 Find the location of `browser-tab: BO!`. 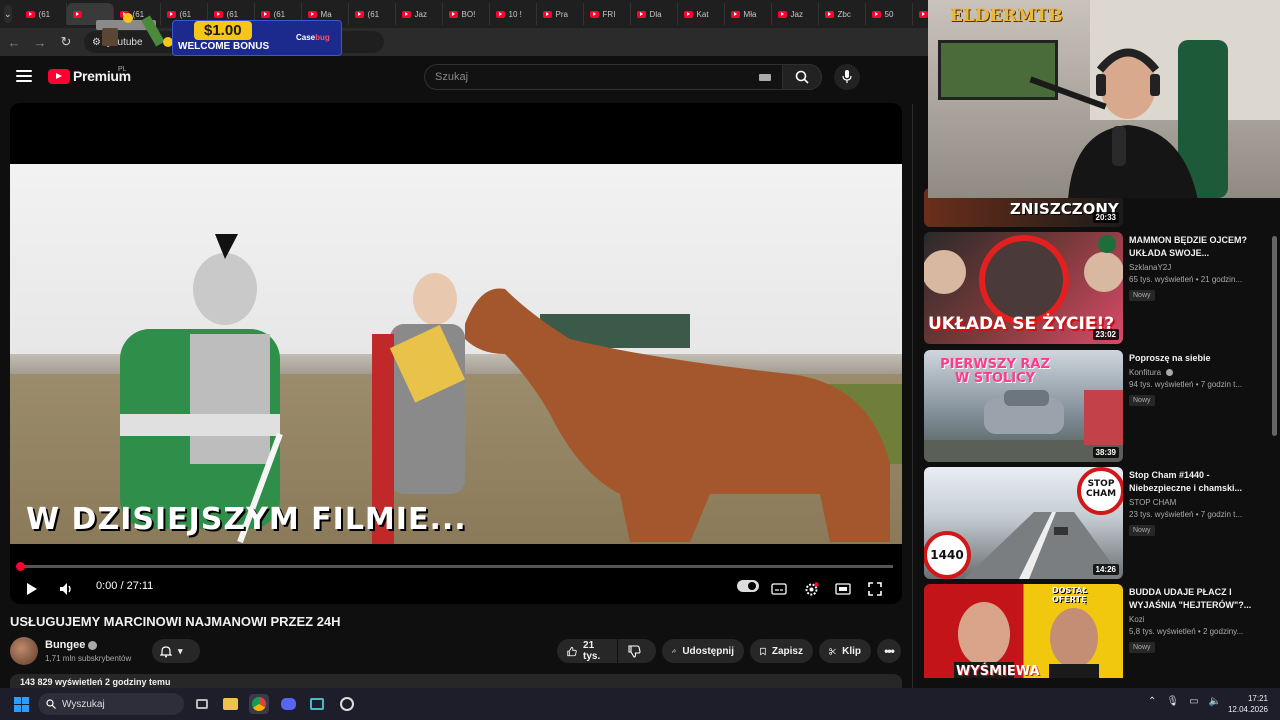

browser-tab: BO! is located at coordinates (466, 14).